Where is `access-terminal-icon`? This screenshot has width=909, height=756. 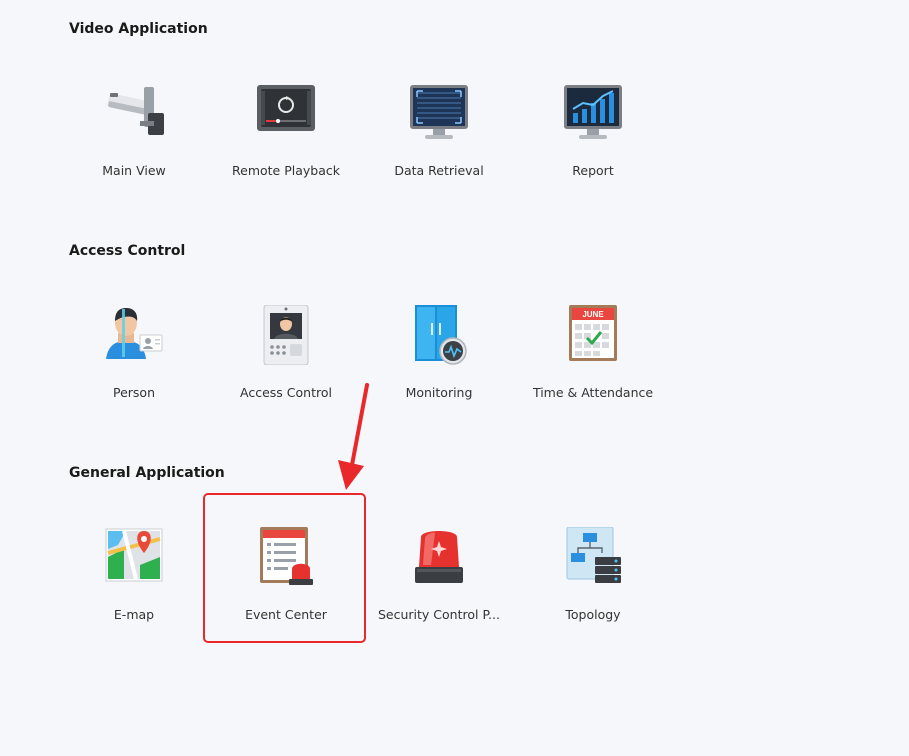 access-terminal-icon is located at coordinates (286, 335).